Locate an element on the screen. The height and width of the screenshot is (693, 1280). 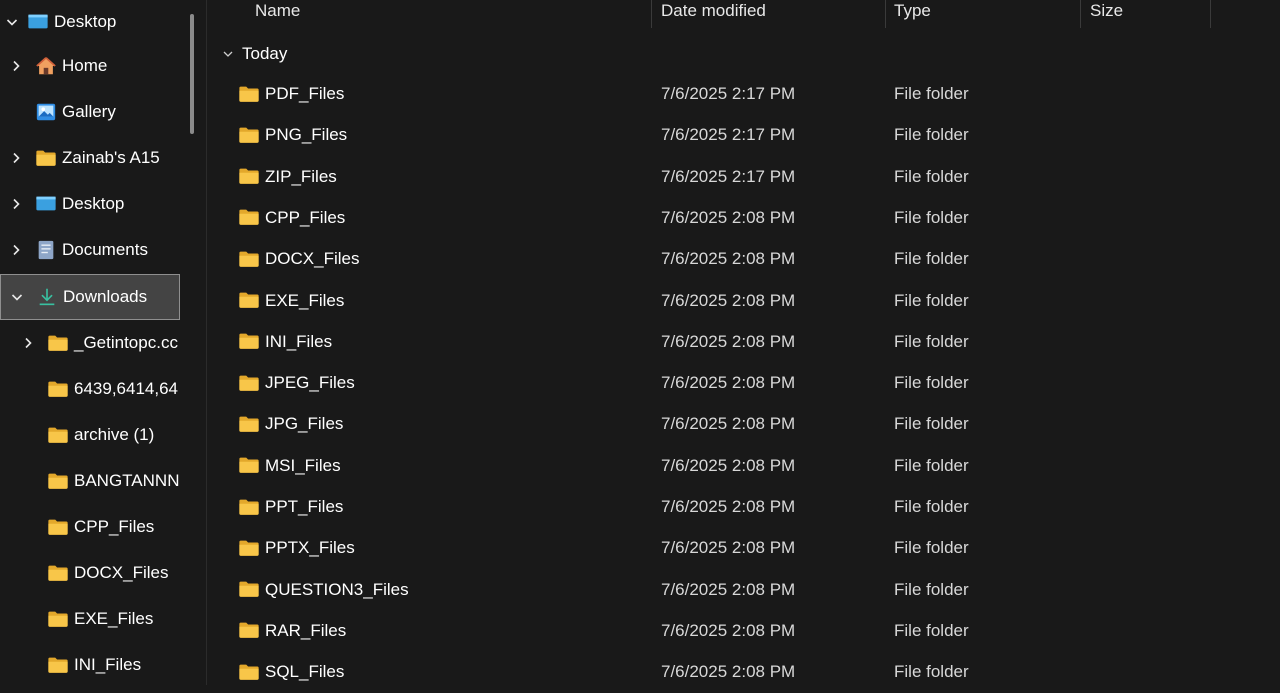
file-name-cell: JPG_Files is located at coordinates (290, 423).